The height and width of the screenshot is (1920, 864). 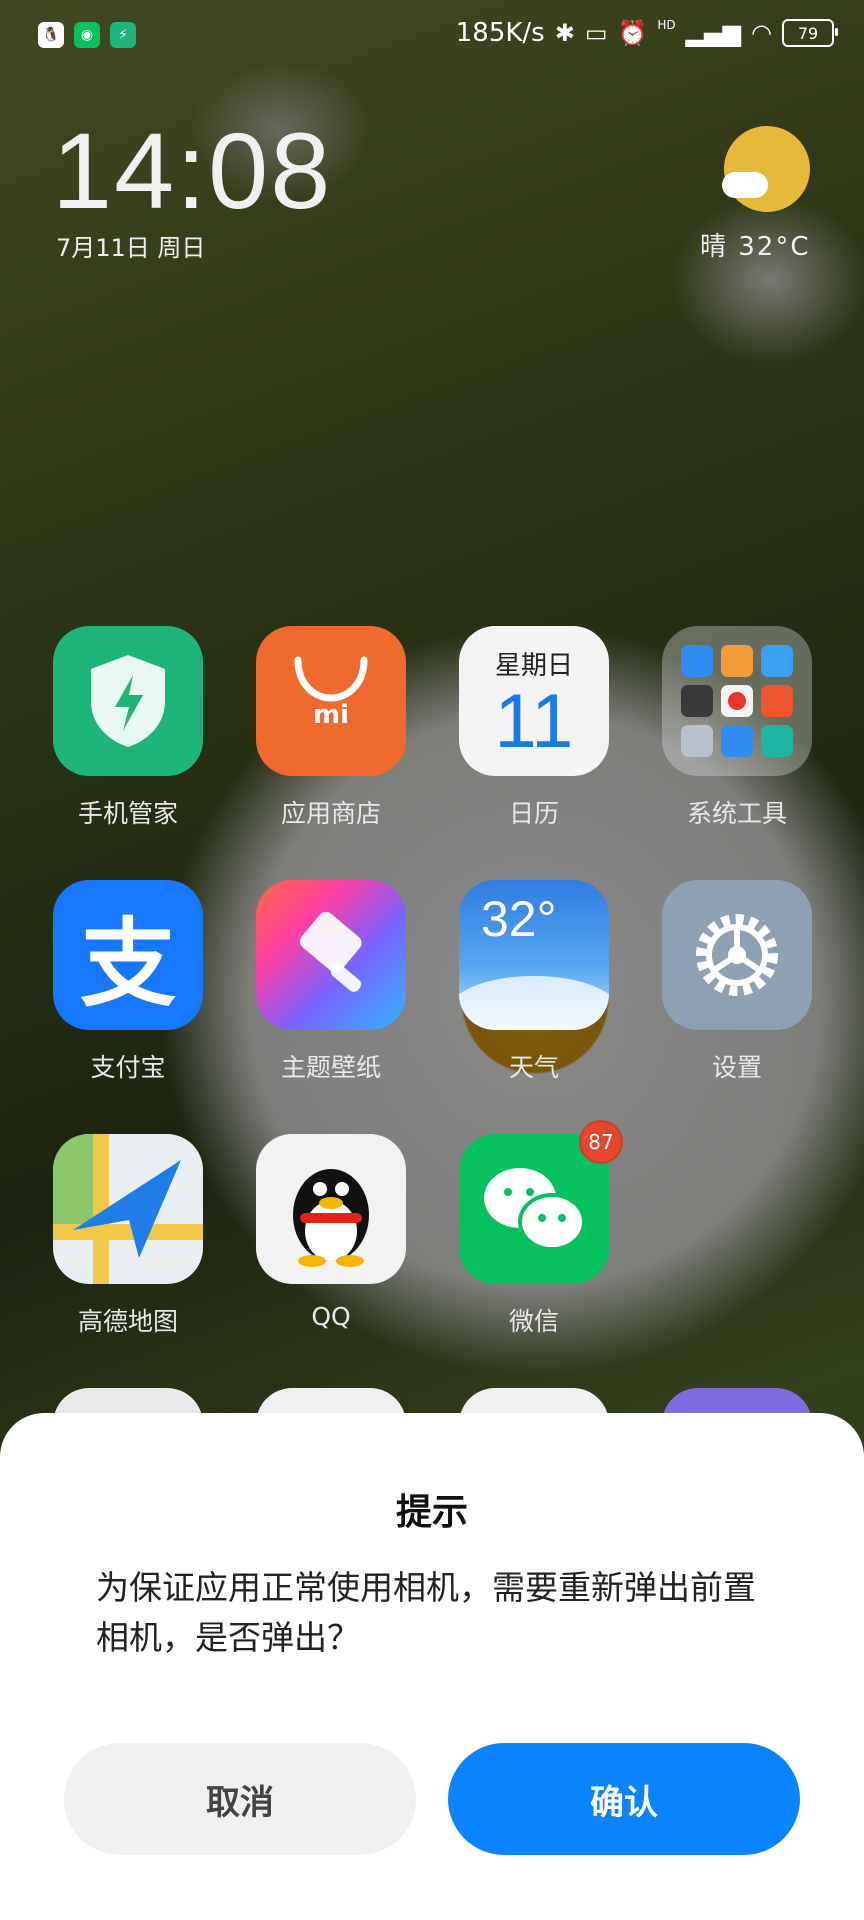 What do you see at coordinates (534, 721) in the screenshot?
I see `calendar-day: 11` at bounding box center [534, 721].